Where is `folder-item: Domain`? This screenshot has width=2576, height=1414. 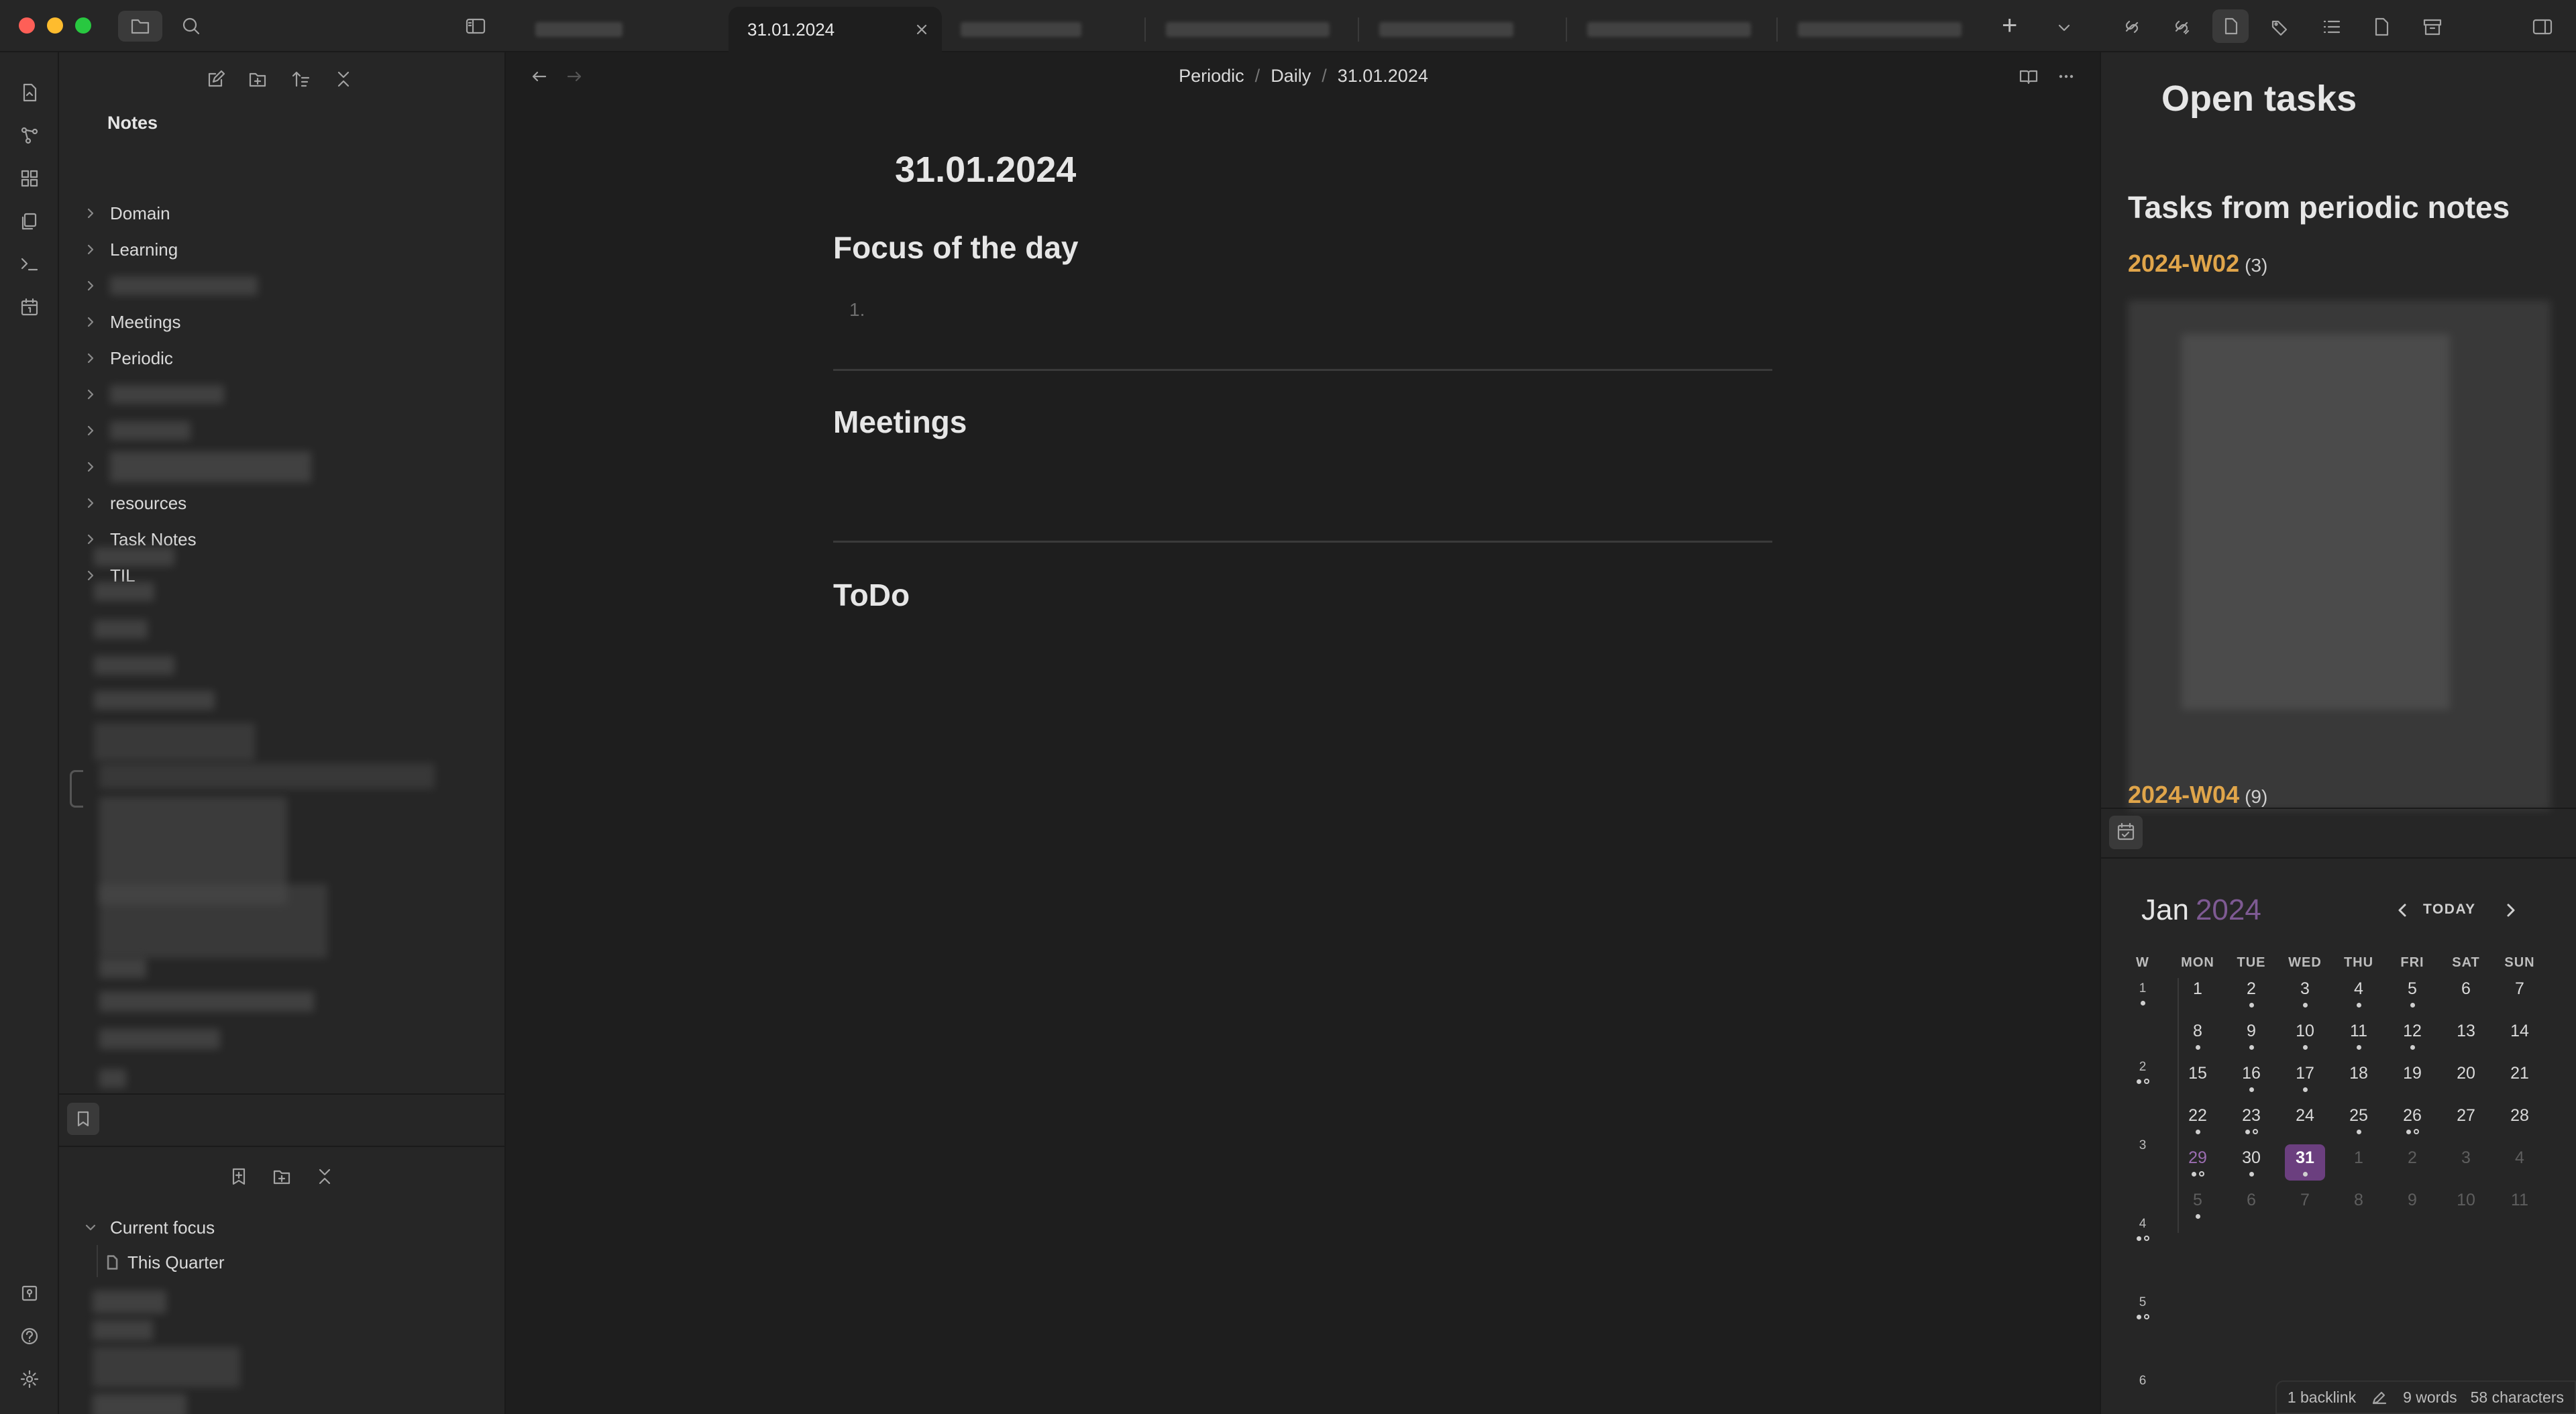 folder-item: Domain is located at coordinates (114, 213).